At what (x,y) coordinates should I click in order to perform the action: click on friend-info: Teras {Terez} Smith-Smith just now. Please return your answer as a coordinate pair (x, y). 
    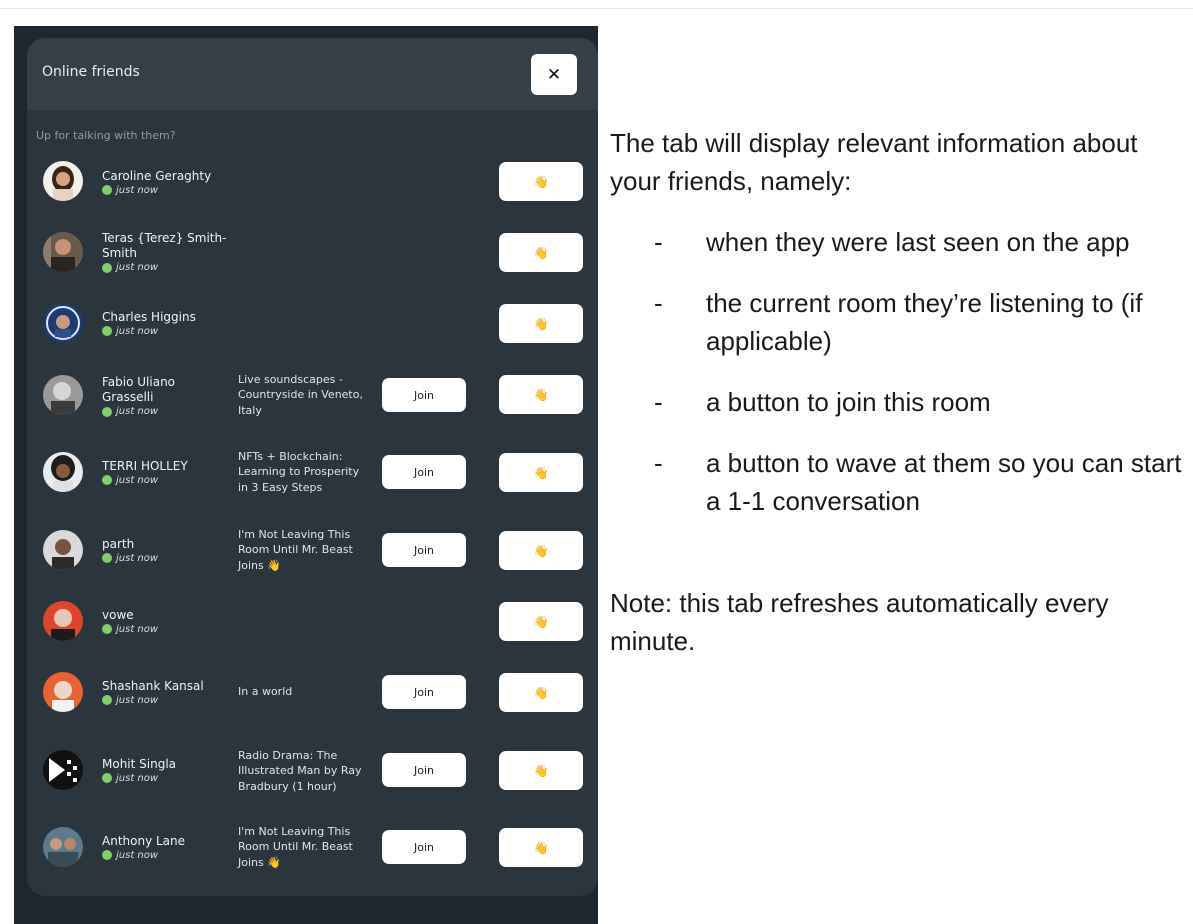
    Looking at the image, I should click on (164, 252).